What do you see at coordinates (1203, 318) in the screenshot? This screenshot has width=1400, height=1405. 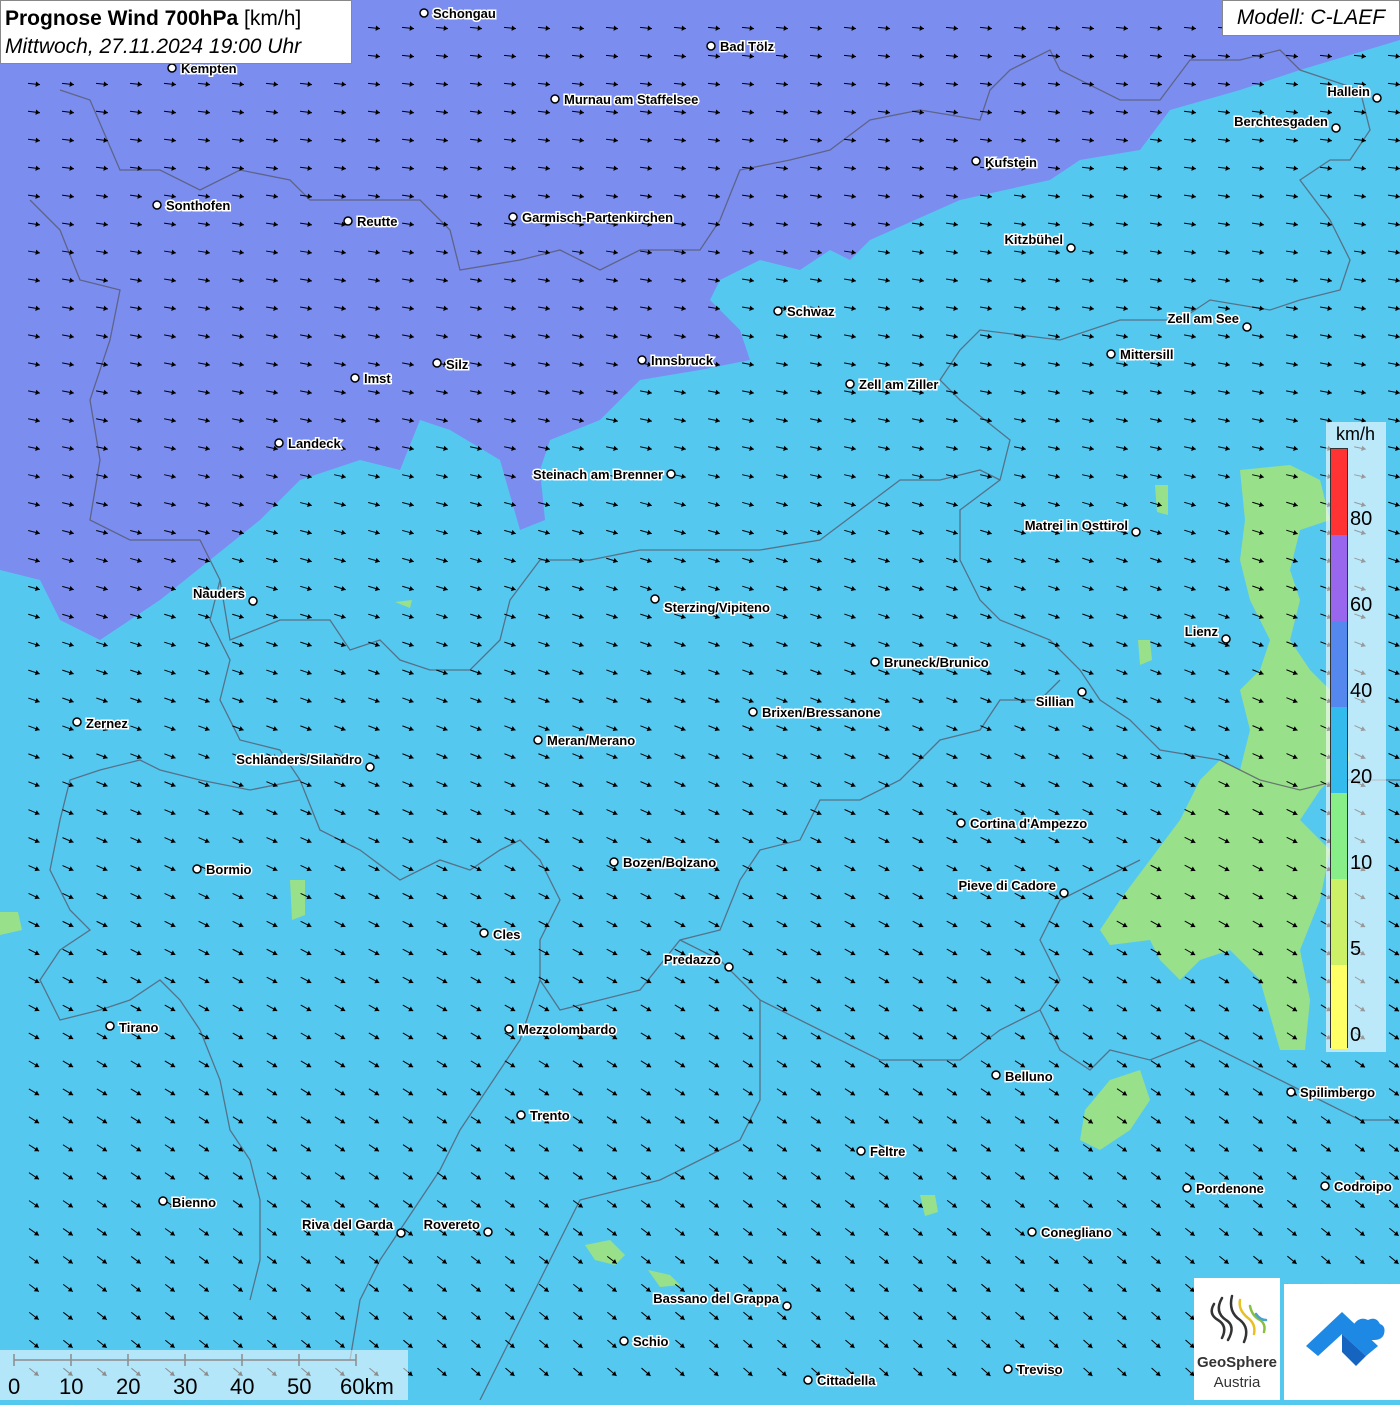 I see `city-label: Zell am See` at bounding box center [1203, 318].